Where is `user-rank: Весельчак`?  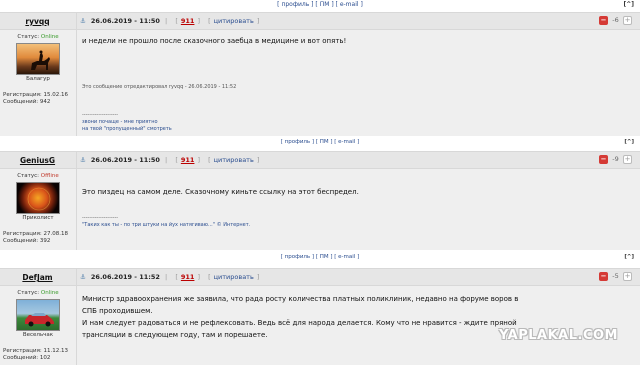
user-rank: Весельчак is located at coordinates (38, 335).